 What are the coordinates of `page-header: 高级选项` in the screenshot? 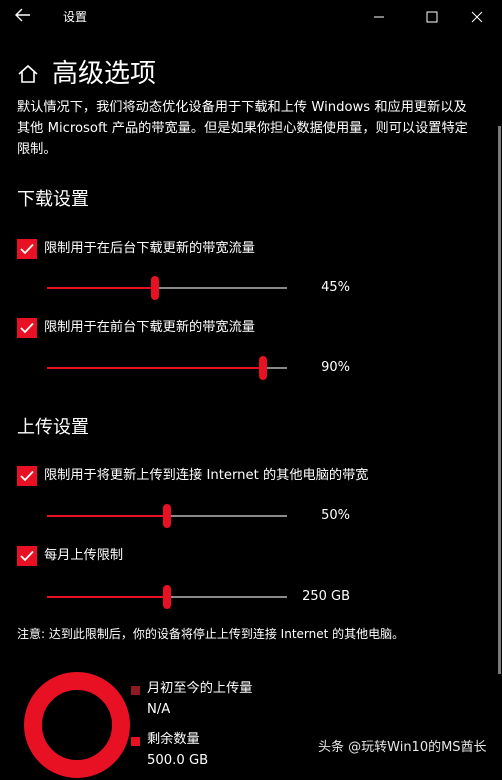 It's located at (86, 74).